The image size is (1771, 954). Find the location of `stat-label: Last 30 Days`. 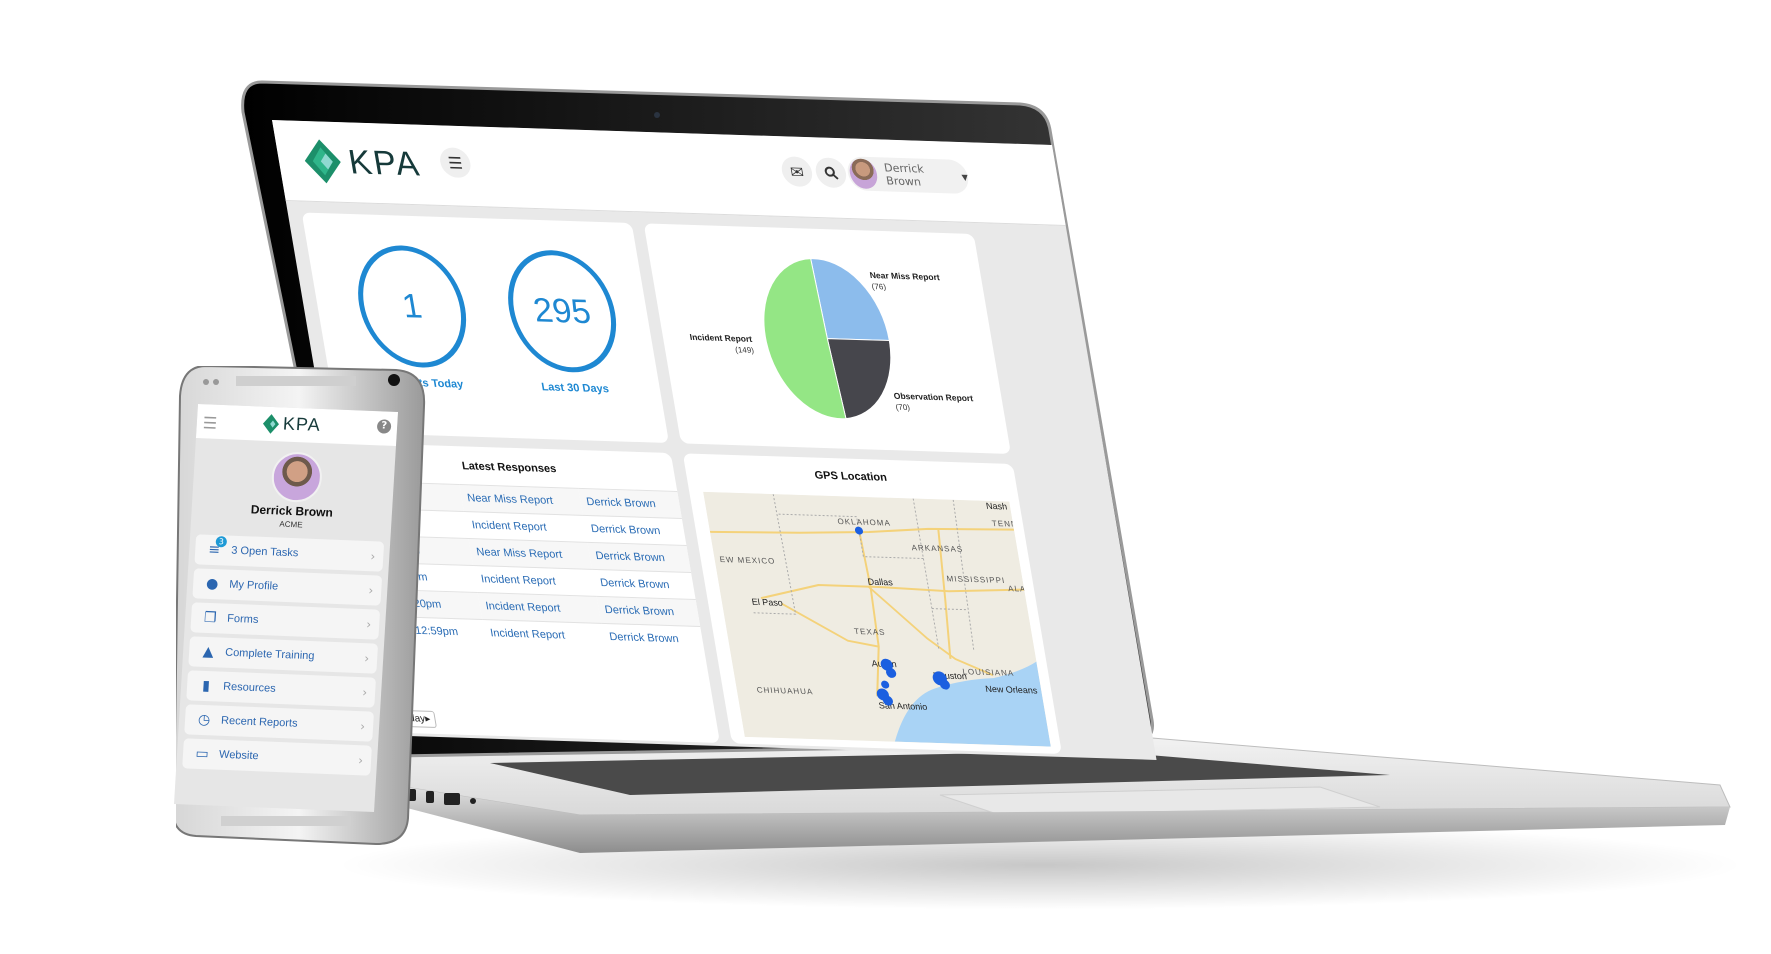

stat-label: Last 30 Days is located at coordinates (575, 388).